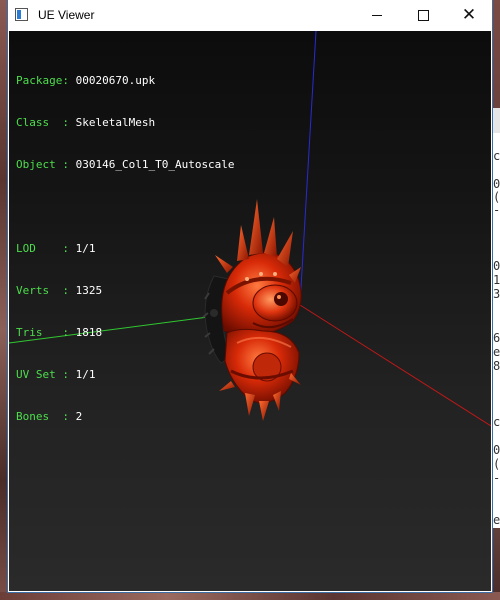  What do you see at coordinates (46, 164) in the screenshot?
I see `info-label: Object :` at bounding box center [46, 164].